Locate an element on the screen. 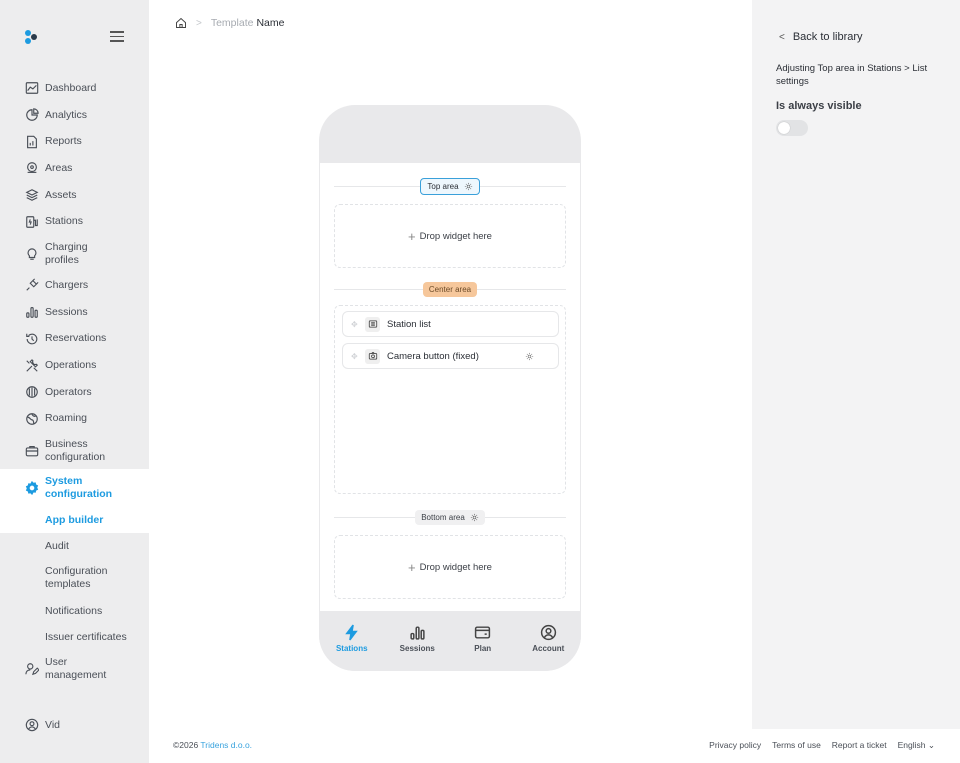  sidebar-item-areas: Areas is located at coordinates (74, 168).